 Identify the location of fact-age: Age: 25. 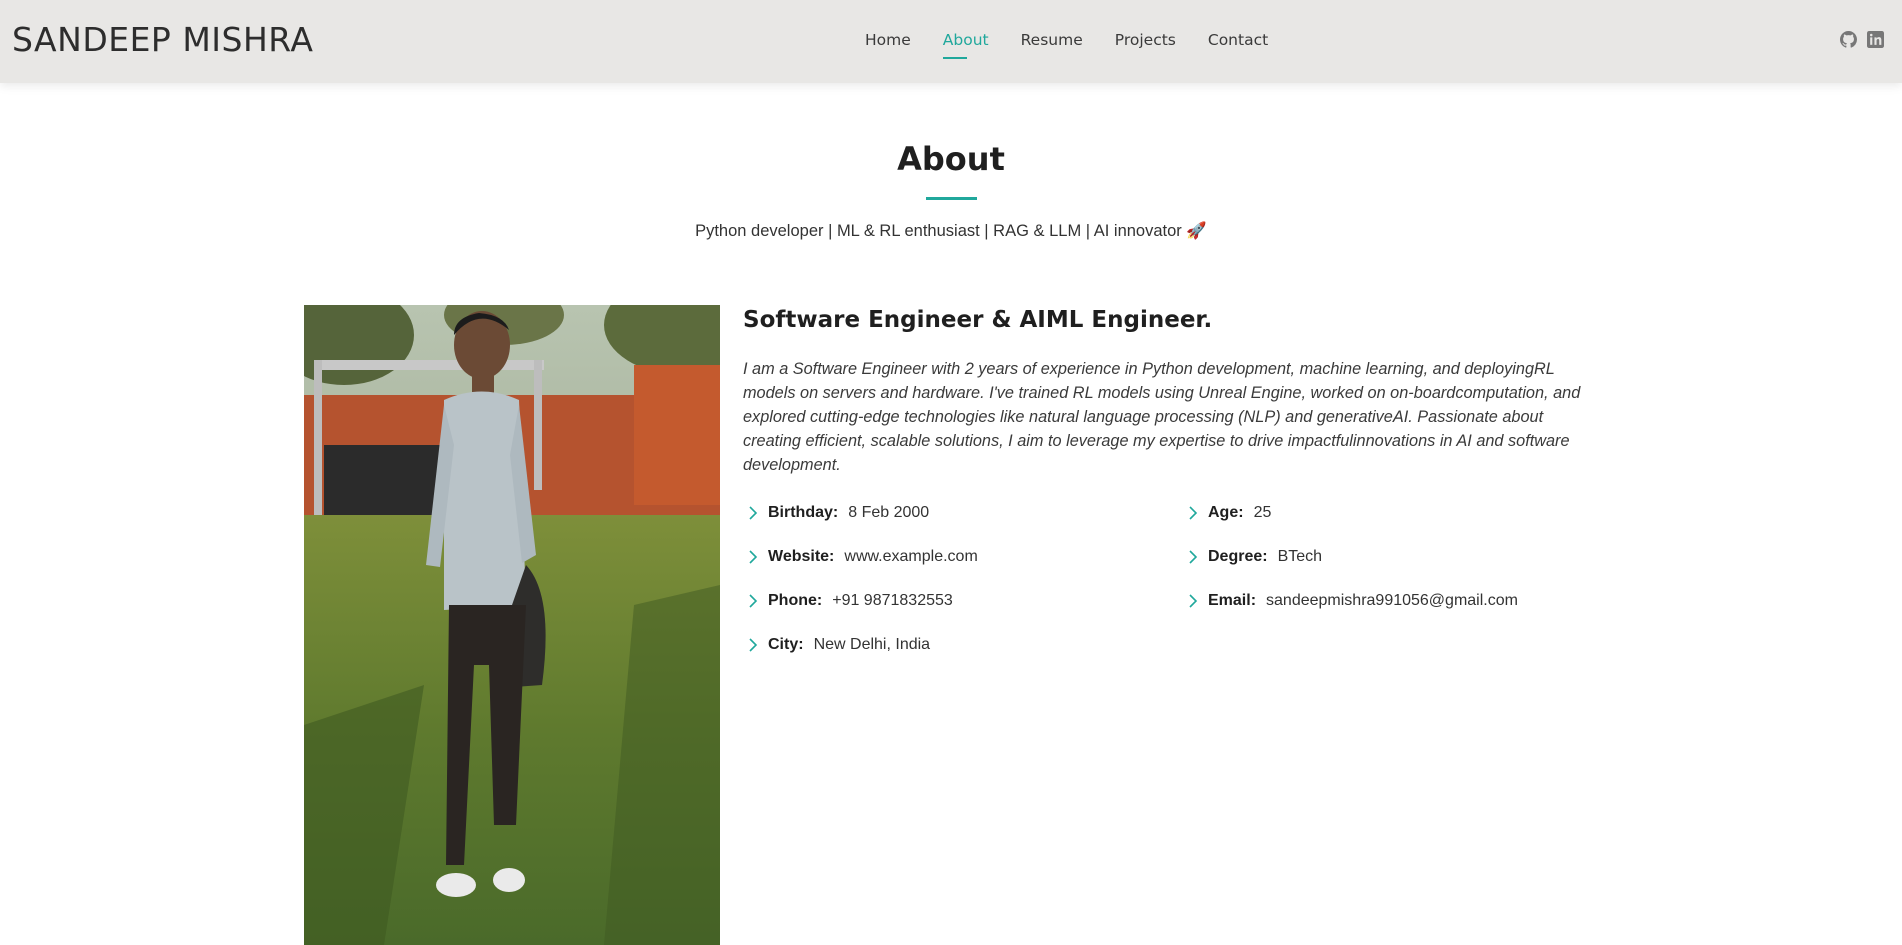
(1383, 513).